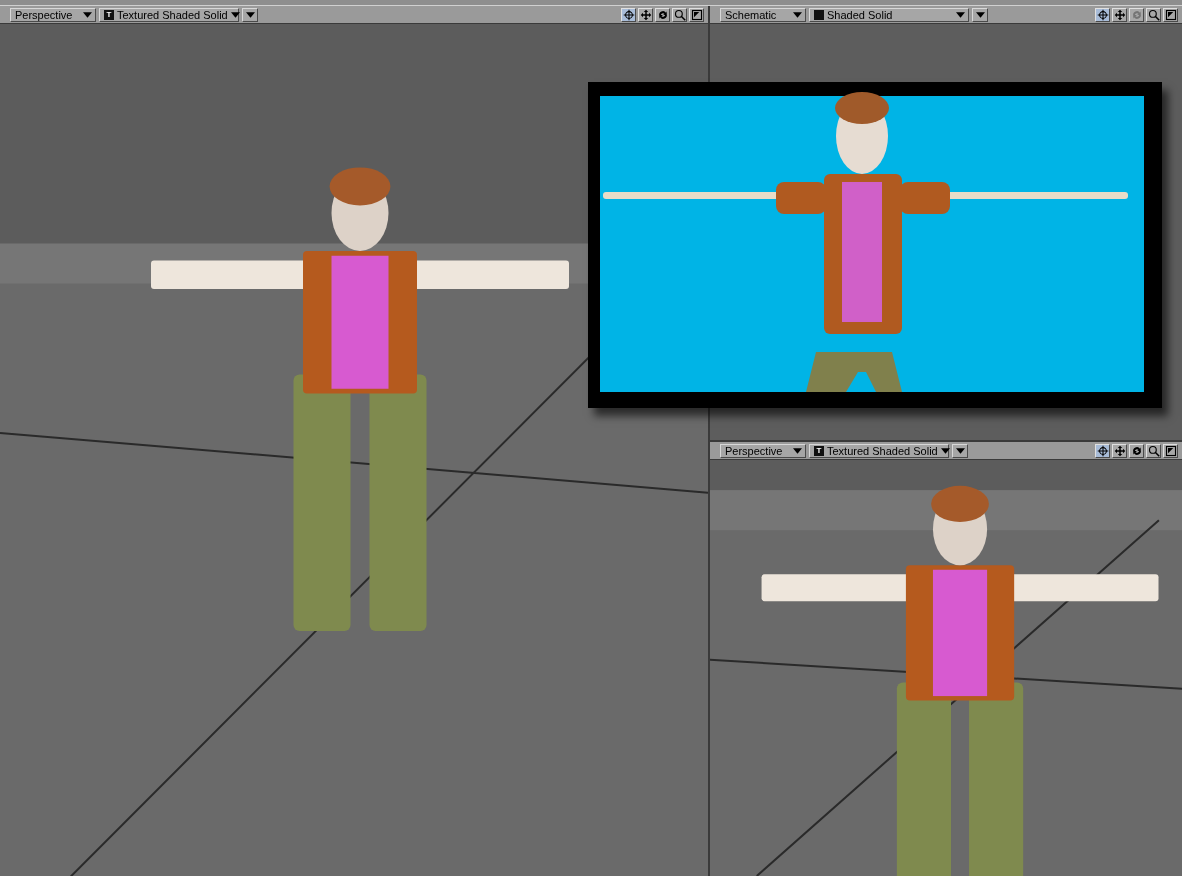 The image size is (1182, 876). Describe the element at coordinates (819, 14) in the screenshot. I see `square-icon` at that location.